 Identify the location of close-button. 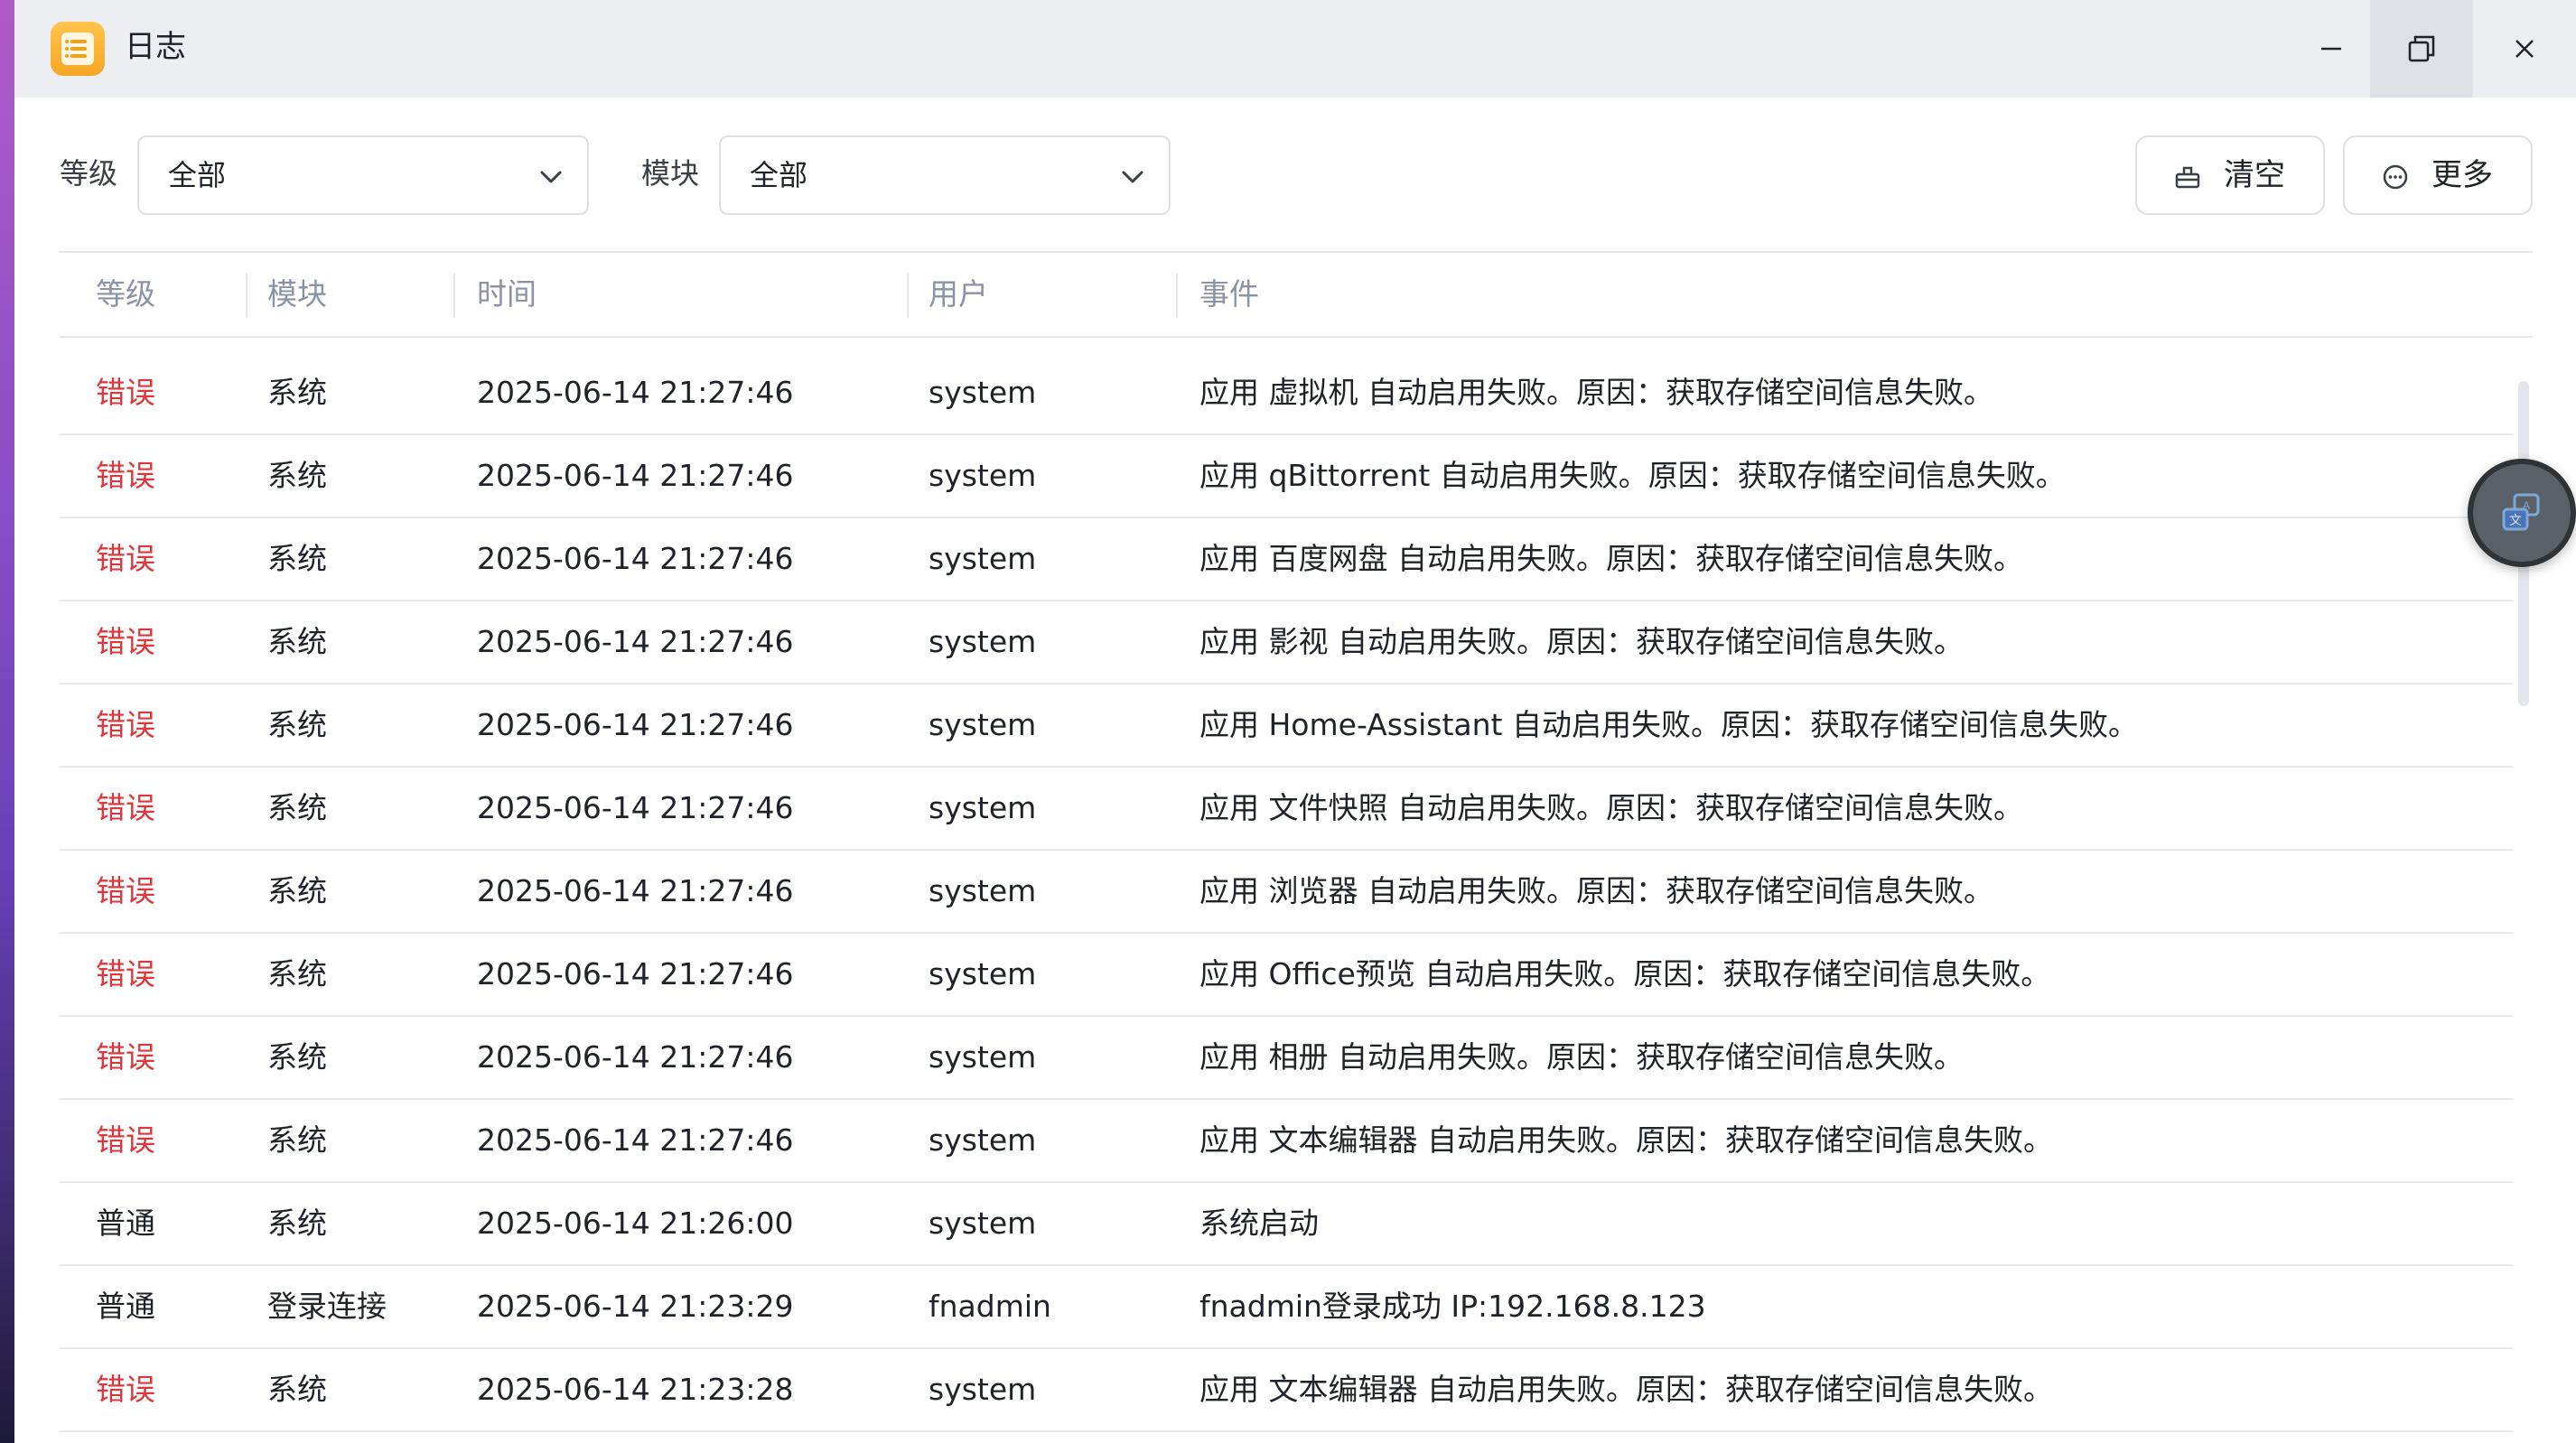
(2524, 49).